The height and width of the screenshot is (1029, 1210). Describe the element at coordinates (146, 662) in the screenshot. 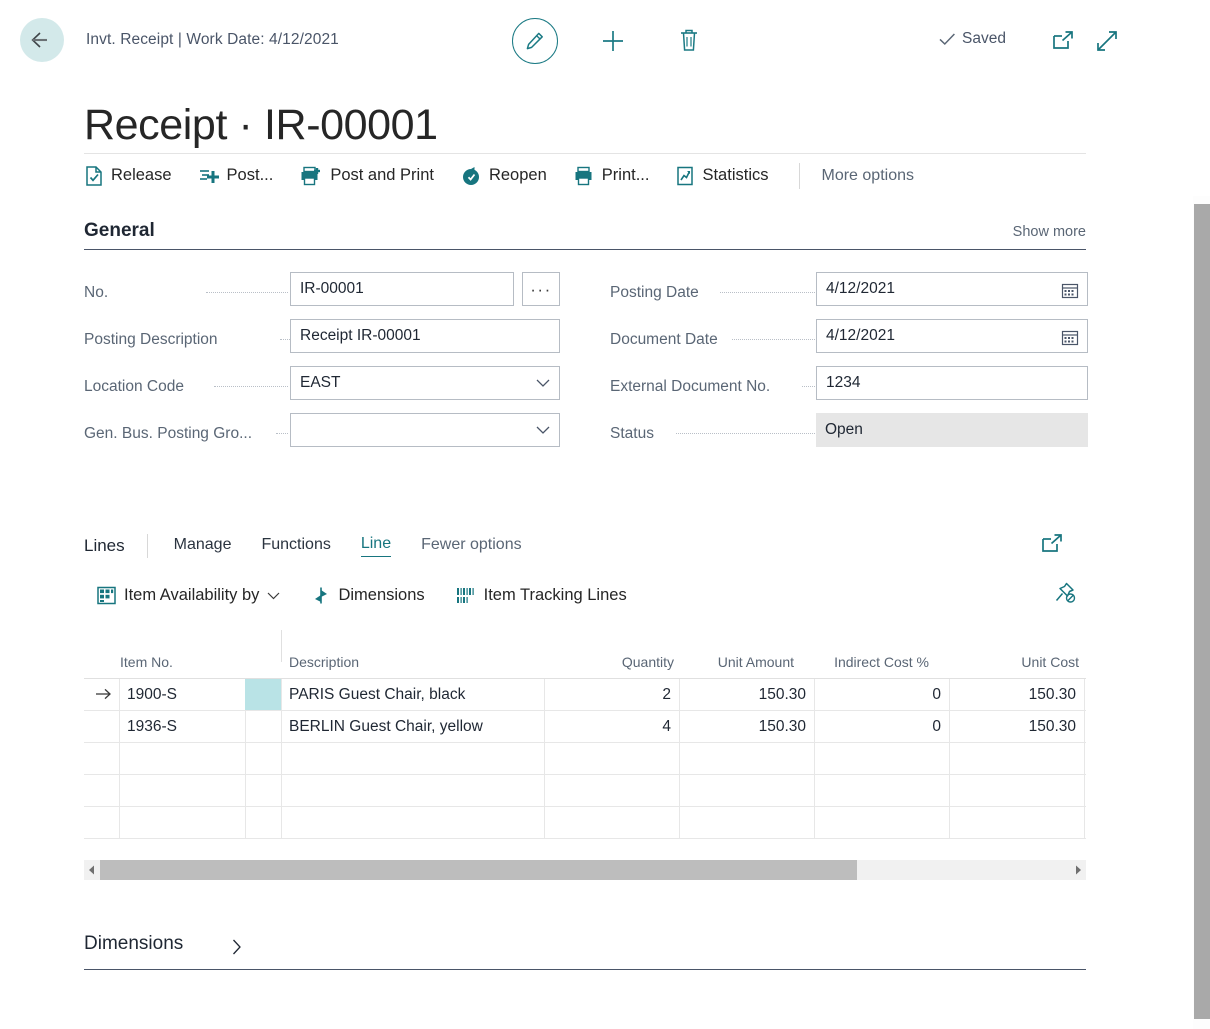

I see `column-header-item-no: Item No.` at that location.